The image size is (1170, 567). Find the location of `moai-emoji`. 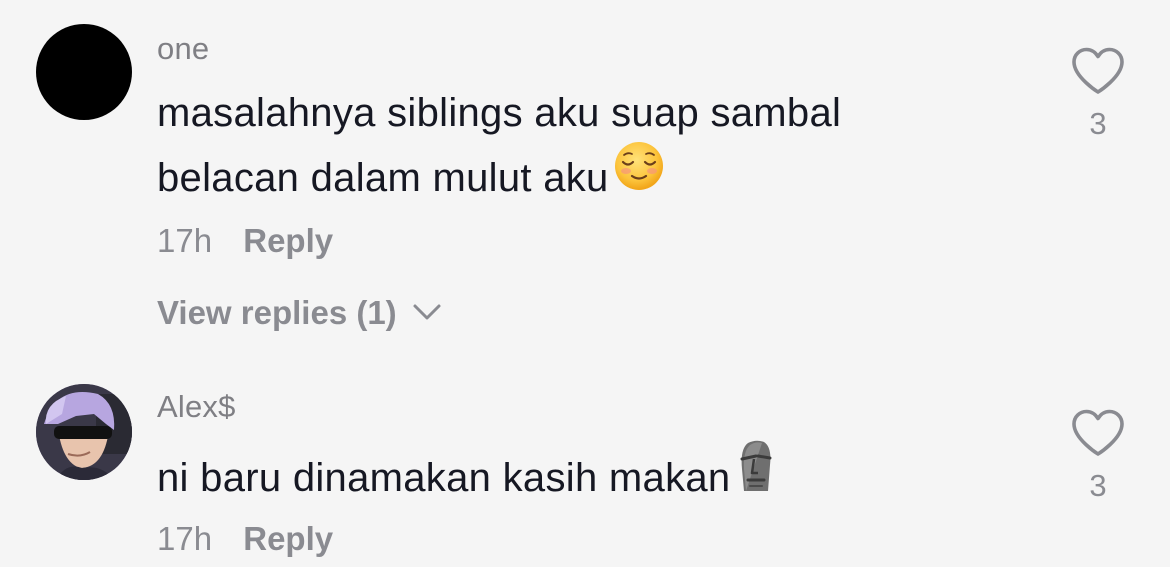

moai-emoji is located at coordinates (755, 475).